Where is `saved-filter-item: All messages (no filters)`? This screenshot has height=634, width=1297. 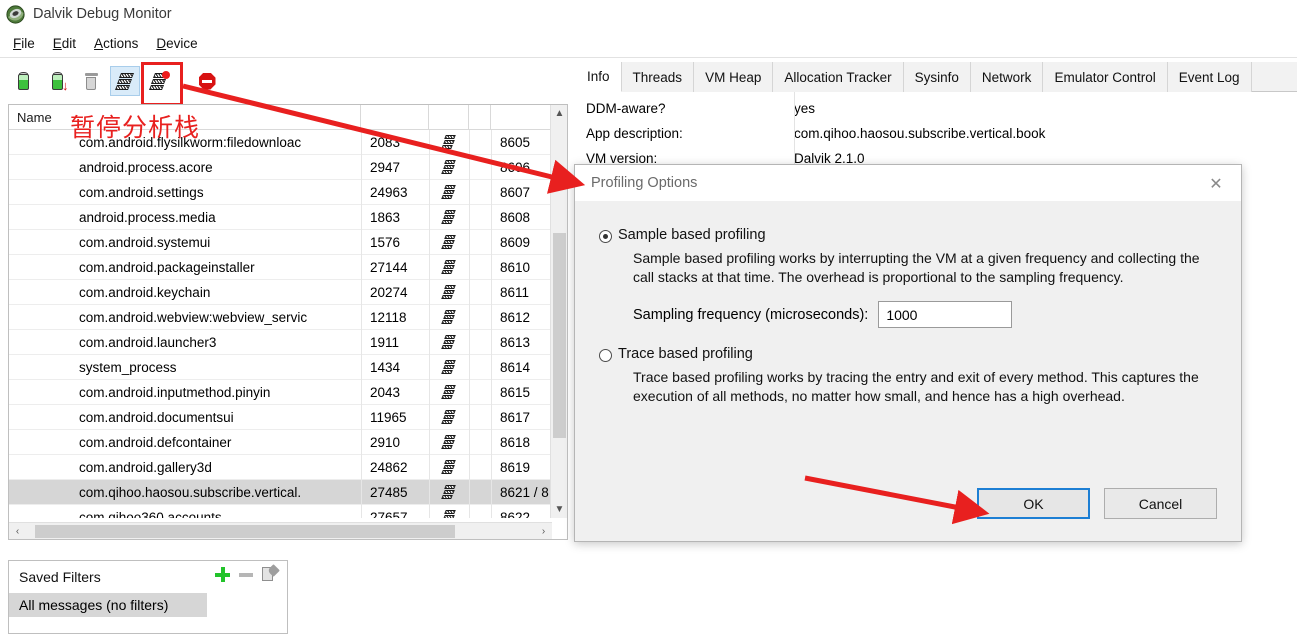
saved-filter-item: All messages (no filters) is located at coordinates (108, 605).